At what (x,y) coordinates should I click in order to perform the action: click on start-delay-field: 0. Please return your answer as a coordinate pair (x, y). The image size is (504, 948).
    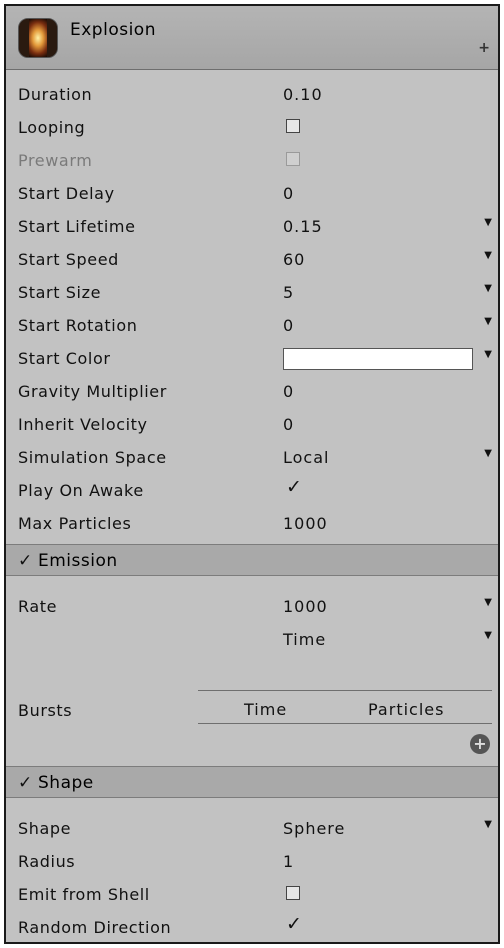
    Looking at the image, I should click on (288, 193).